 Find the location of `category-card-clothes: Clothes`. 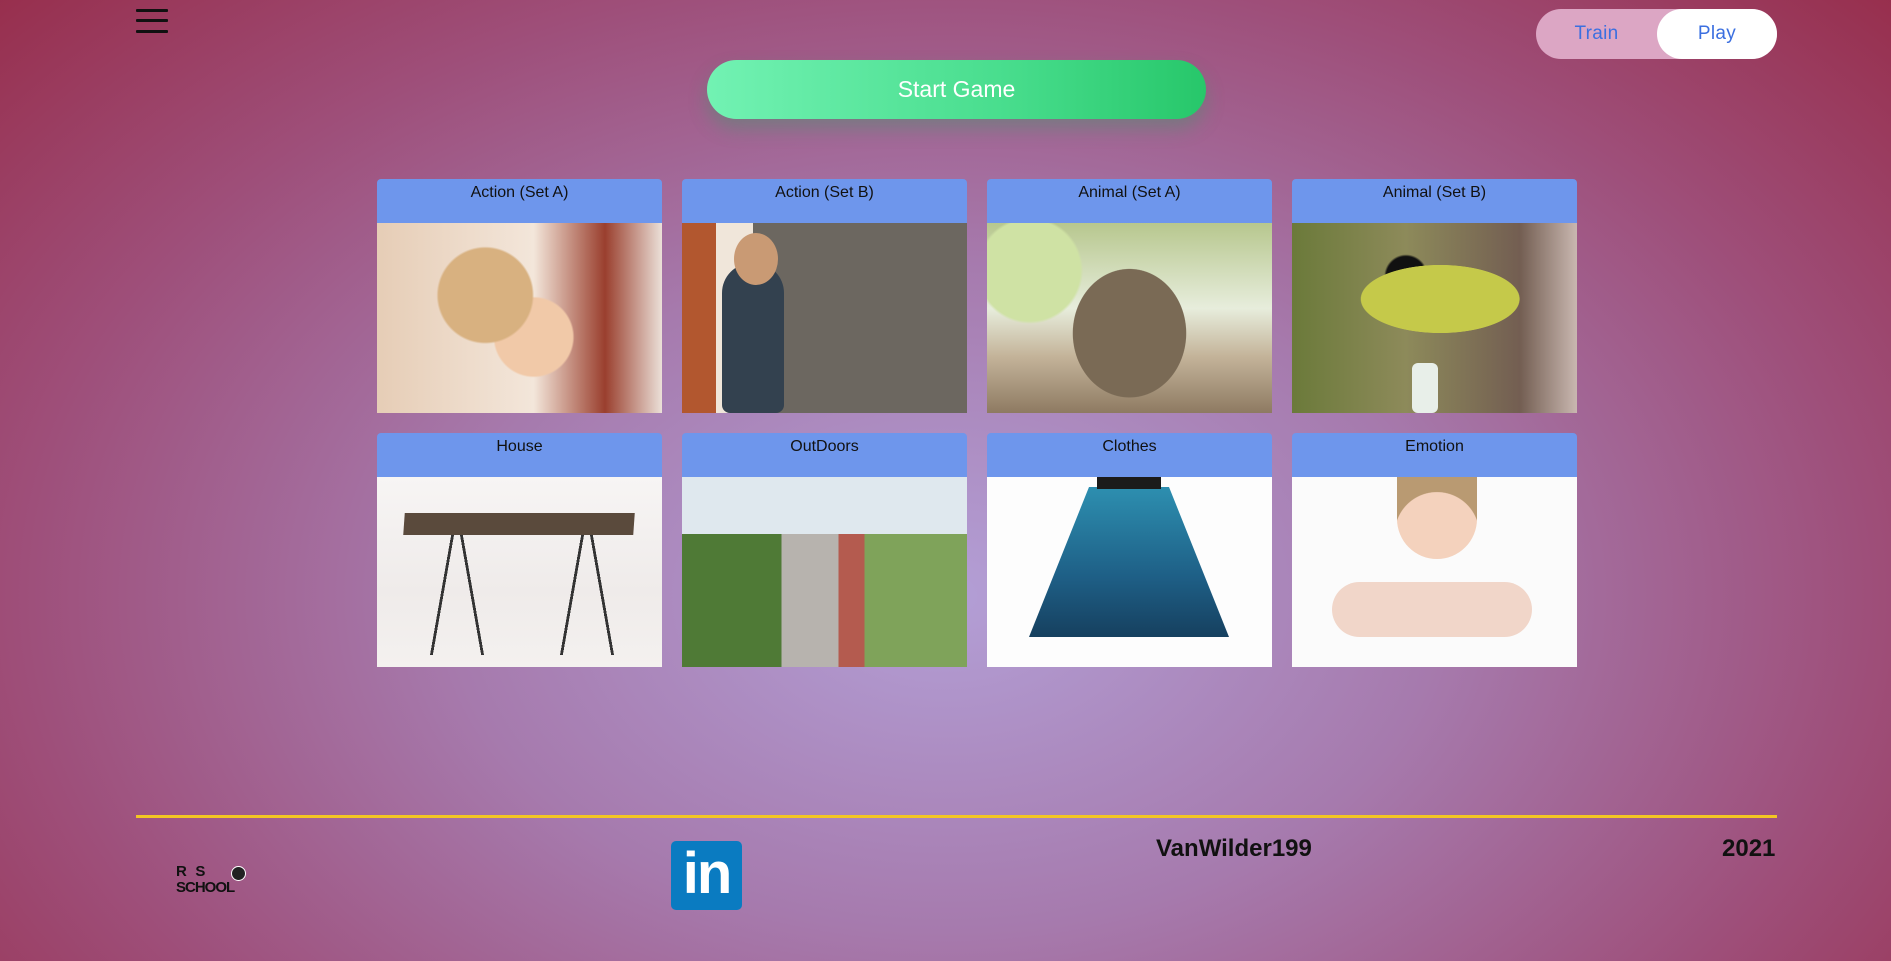

category-card-clothes: Clothes is located at coordinates (1129, 550).